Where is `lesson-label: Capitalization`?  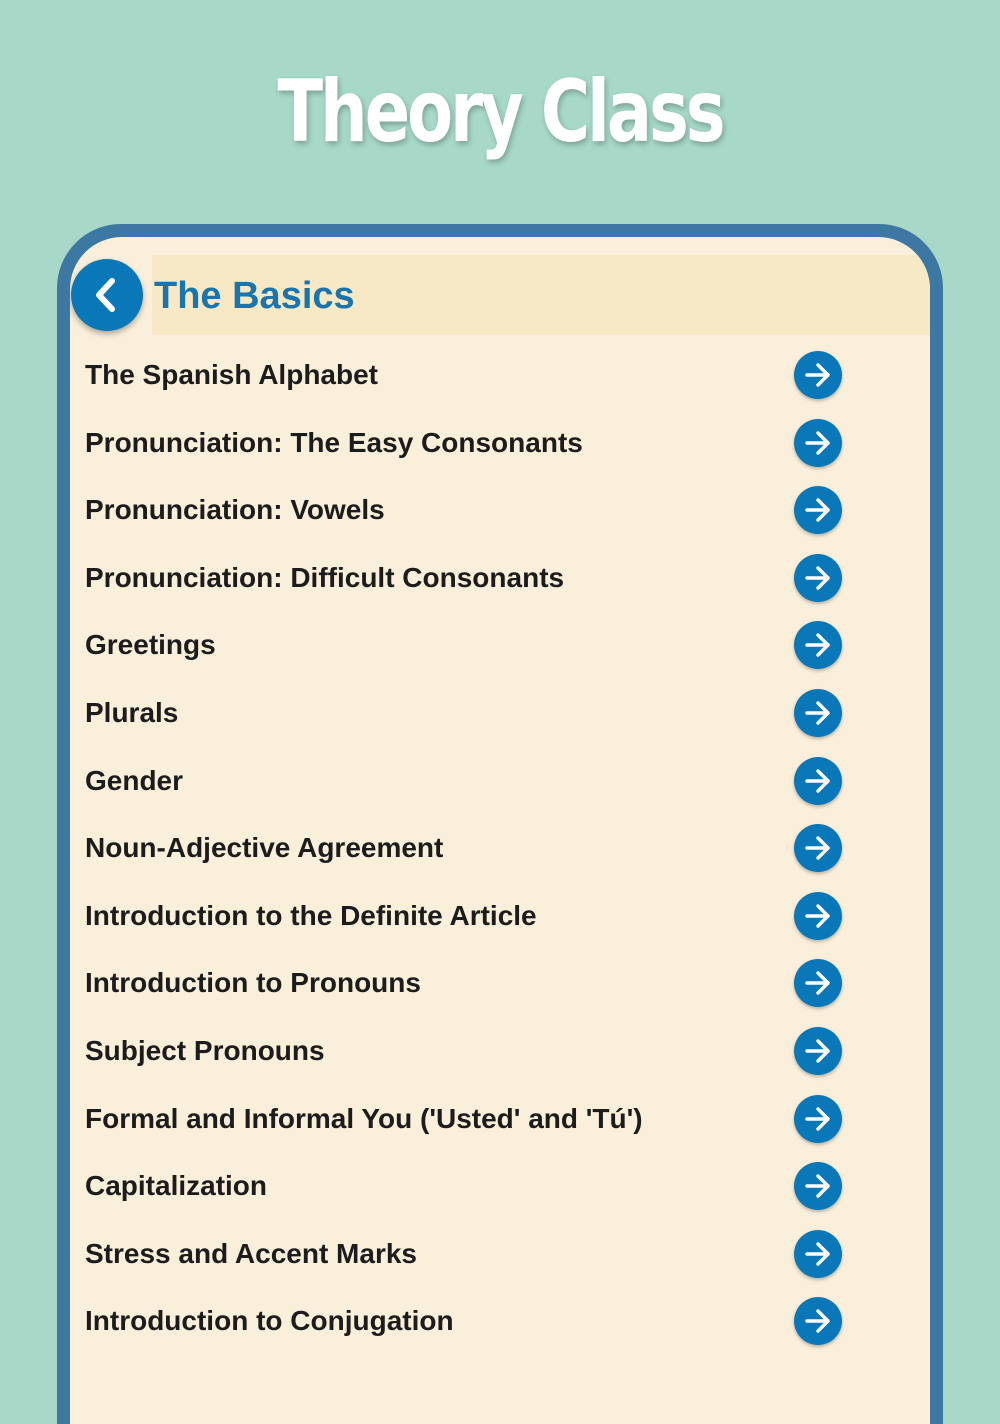 lesson-label: Capitalization is located at coordinates (176, 1186).